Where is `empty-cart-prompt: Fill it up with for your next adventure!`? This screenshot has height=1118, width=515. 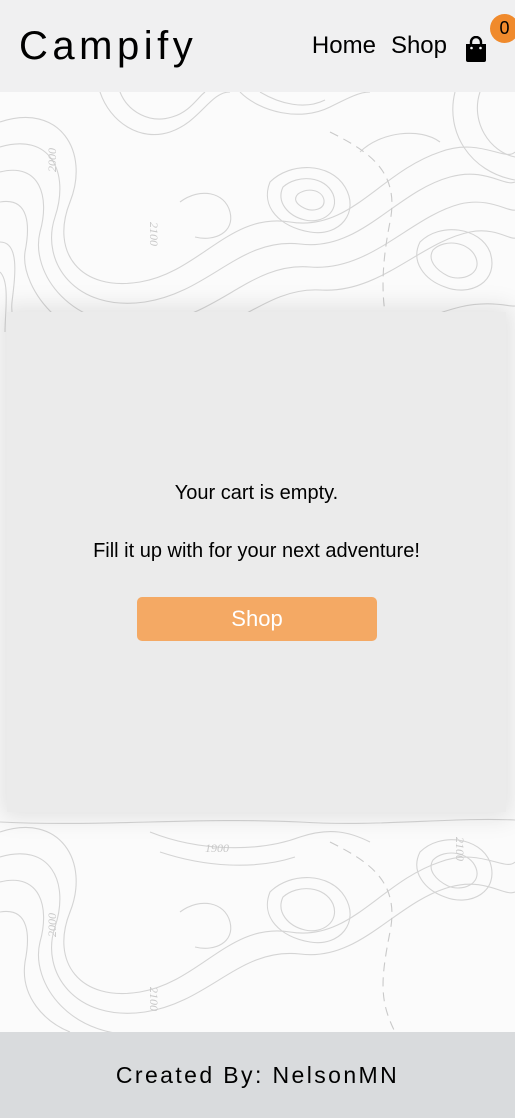 empty-cart-prompt: Fill it up with for your next adventure! is located at coordinates (256, 551).